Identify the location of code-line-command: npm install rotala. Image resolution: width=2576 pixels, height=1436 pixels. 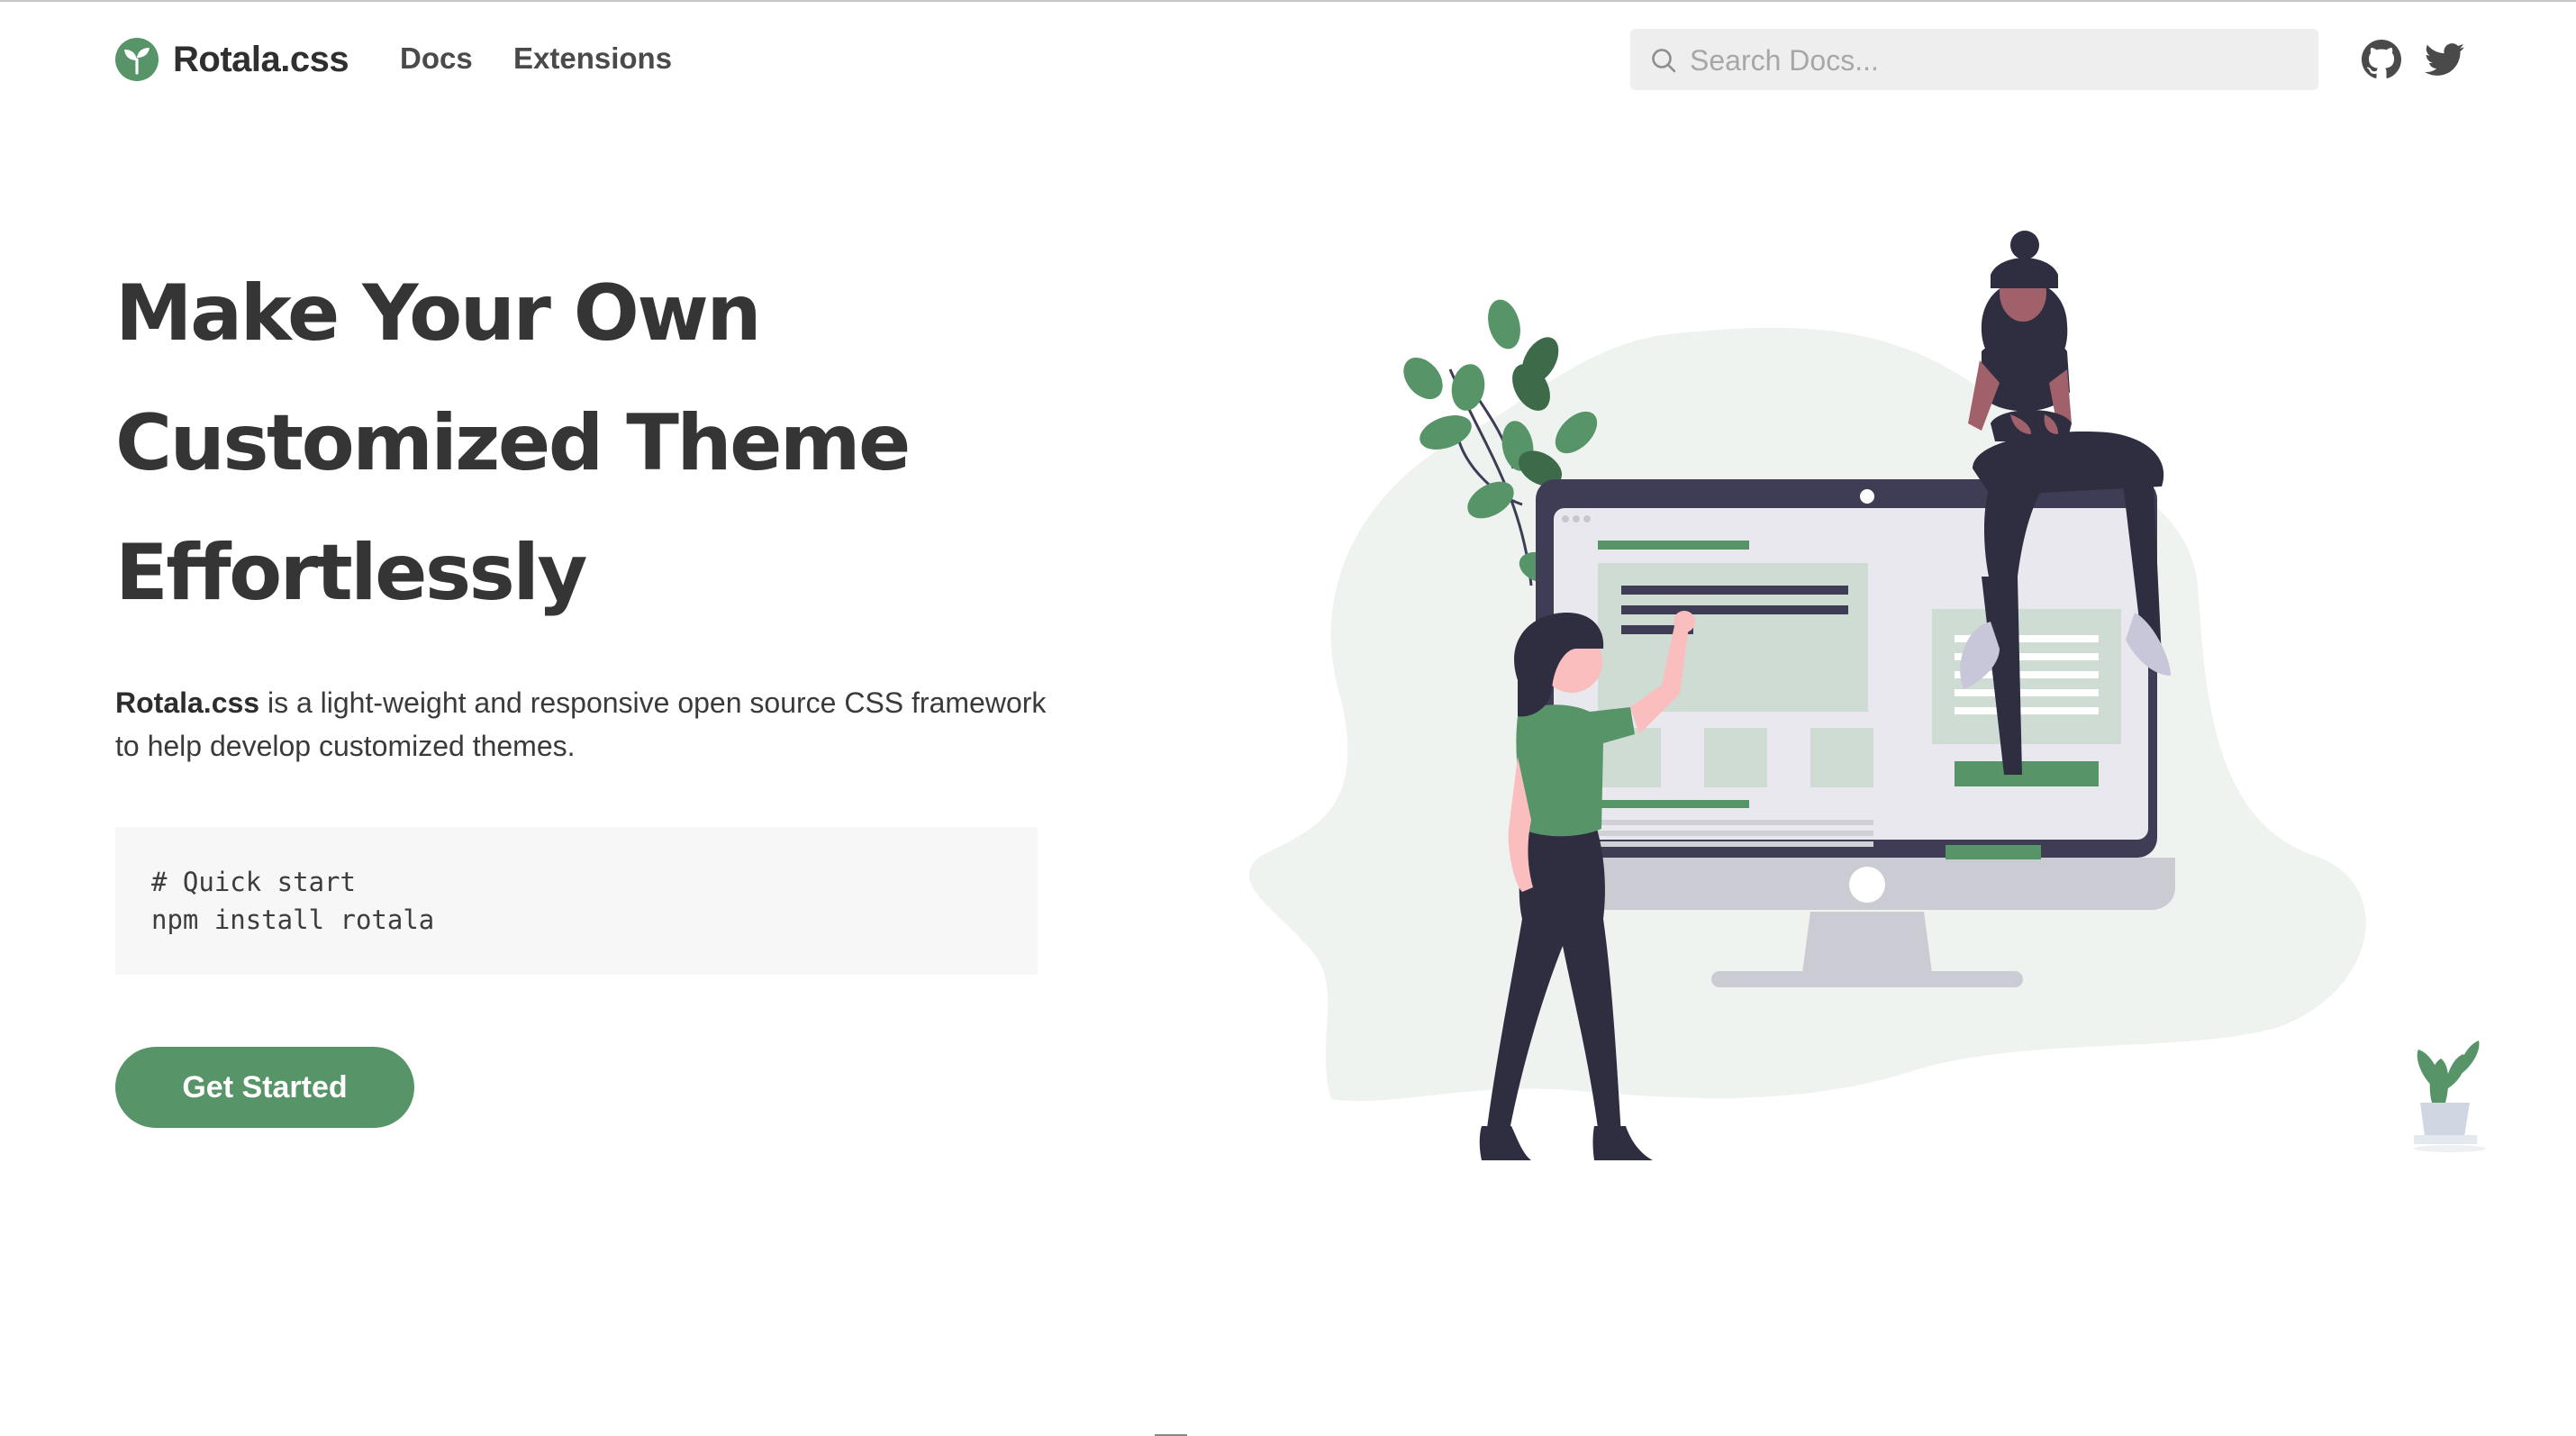
(293, 919).